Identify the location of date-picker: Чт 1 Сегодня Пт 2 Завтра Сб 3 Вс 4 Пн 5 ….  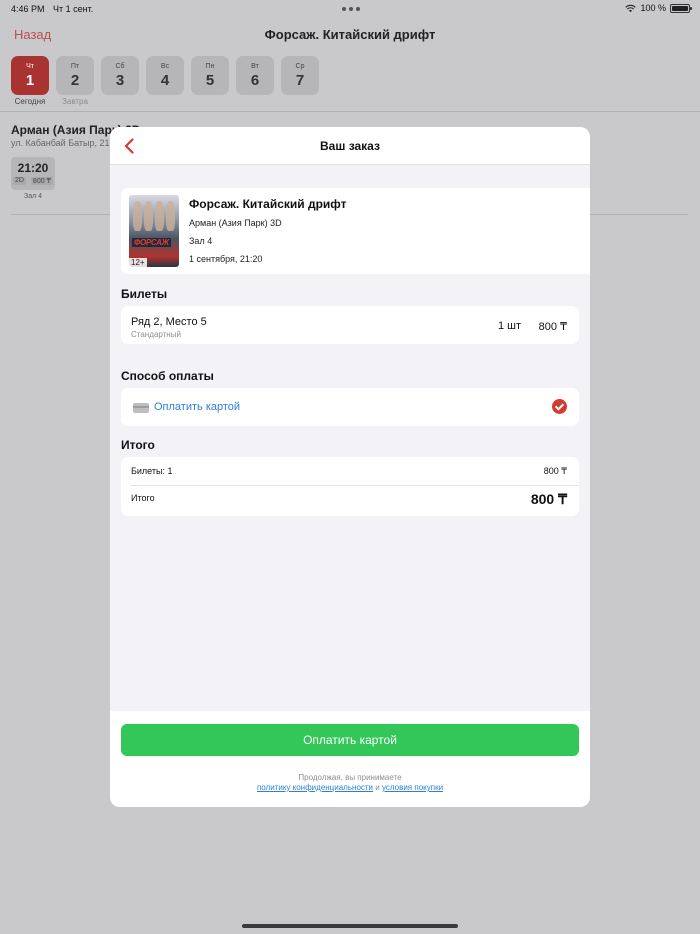
(165, 81).